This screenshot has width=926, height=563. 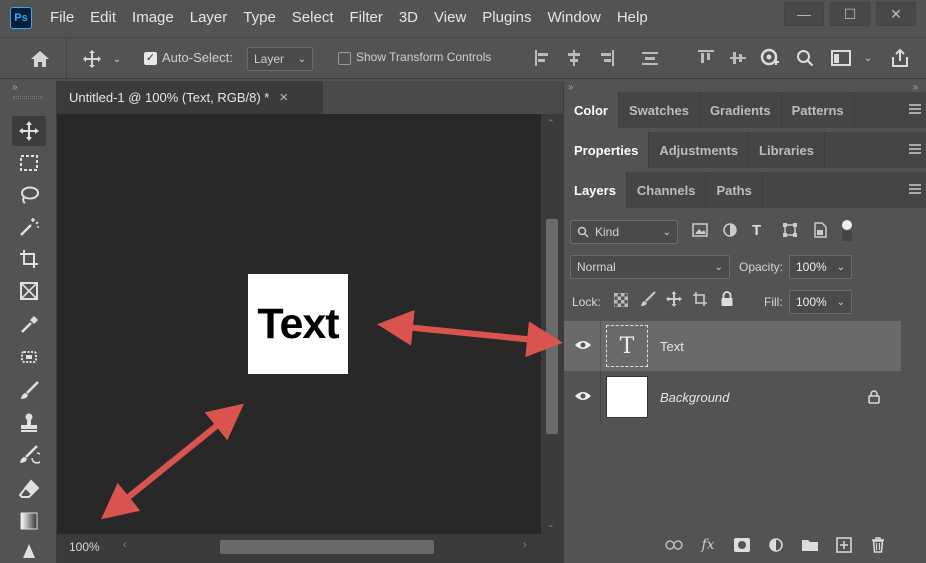 I want to click on scroll-down-icon: ⌄, so click(x=551, y=524).